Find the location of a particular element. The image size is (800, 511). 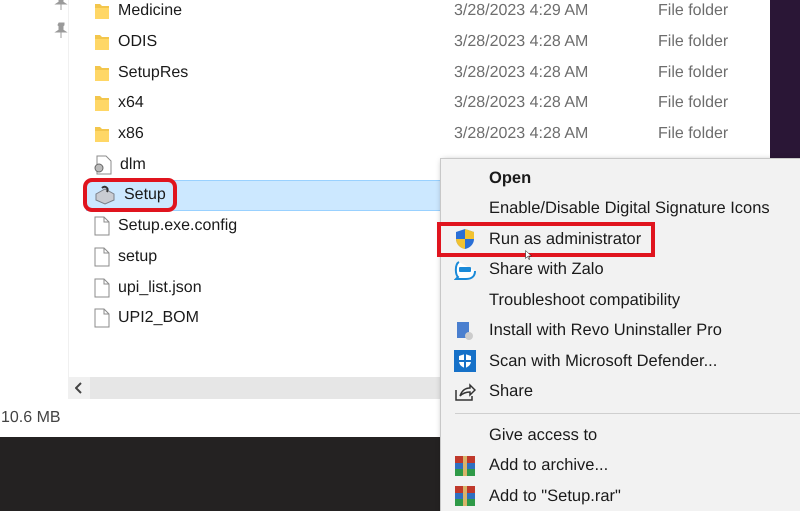

menu-item-label: Install with Revo Uninstaller Pro is located at coordinates (605, 330).